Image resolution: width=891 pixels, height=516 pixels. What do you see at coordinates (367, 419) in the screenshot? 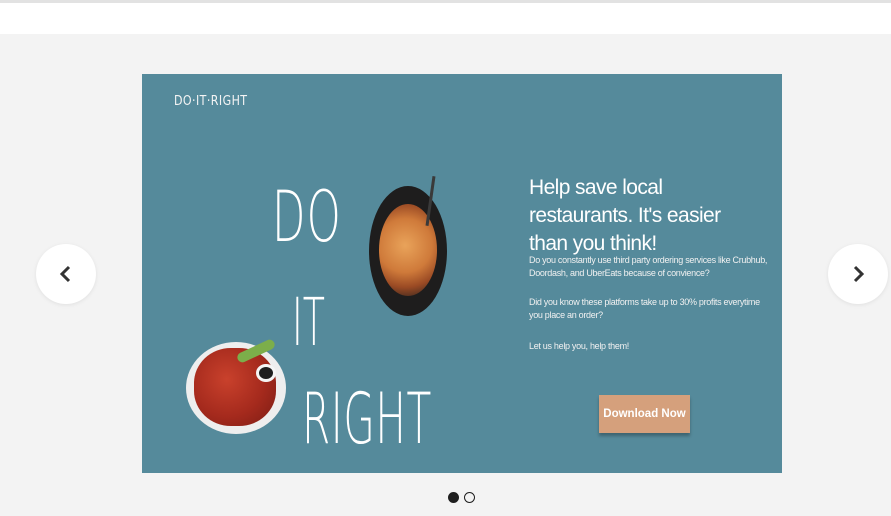
I see `slide-big-text-right: RIGHT` at bounding box center [367, 419].